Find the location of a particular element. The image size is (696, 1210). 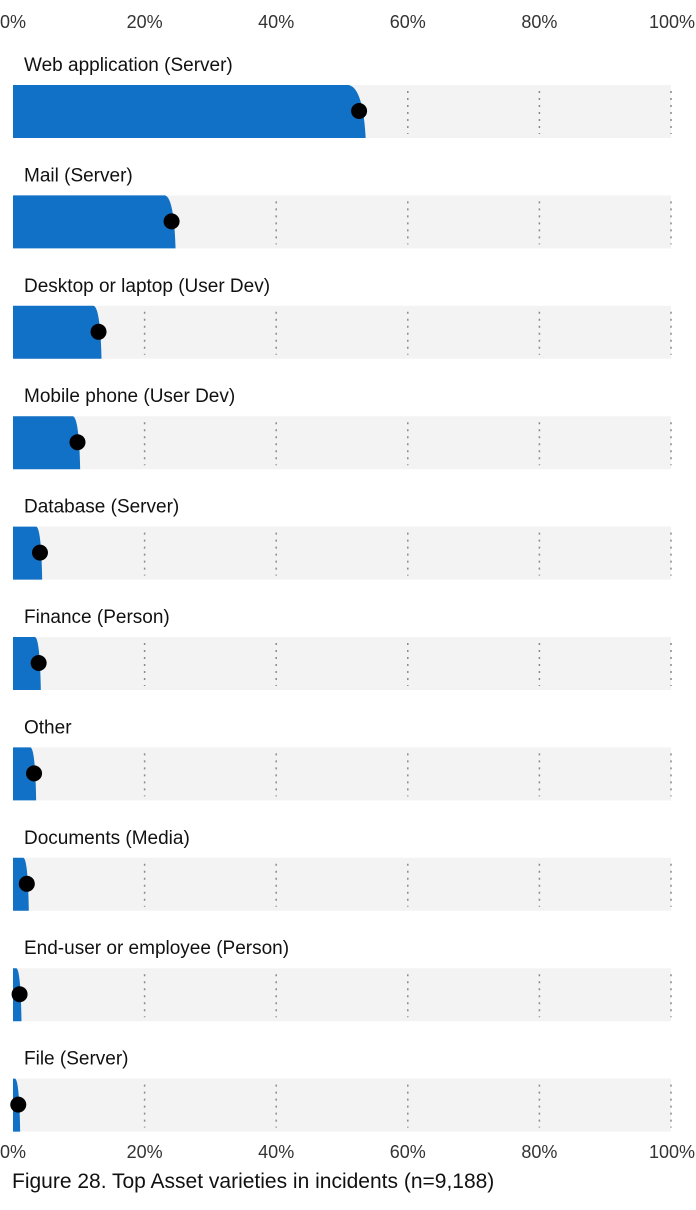

chart-row: Other is located at coordinates (342, 759).